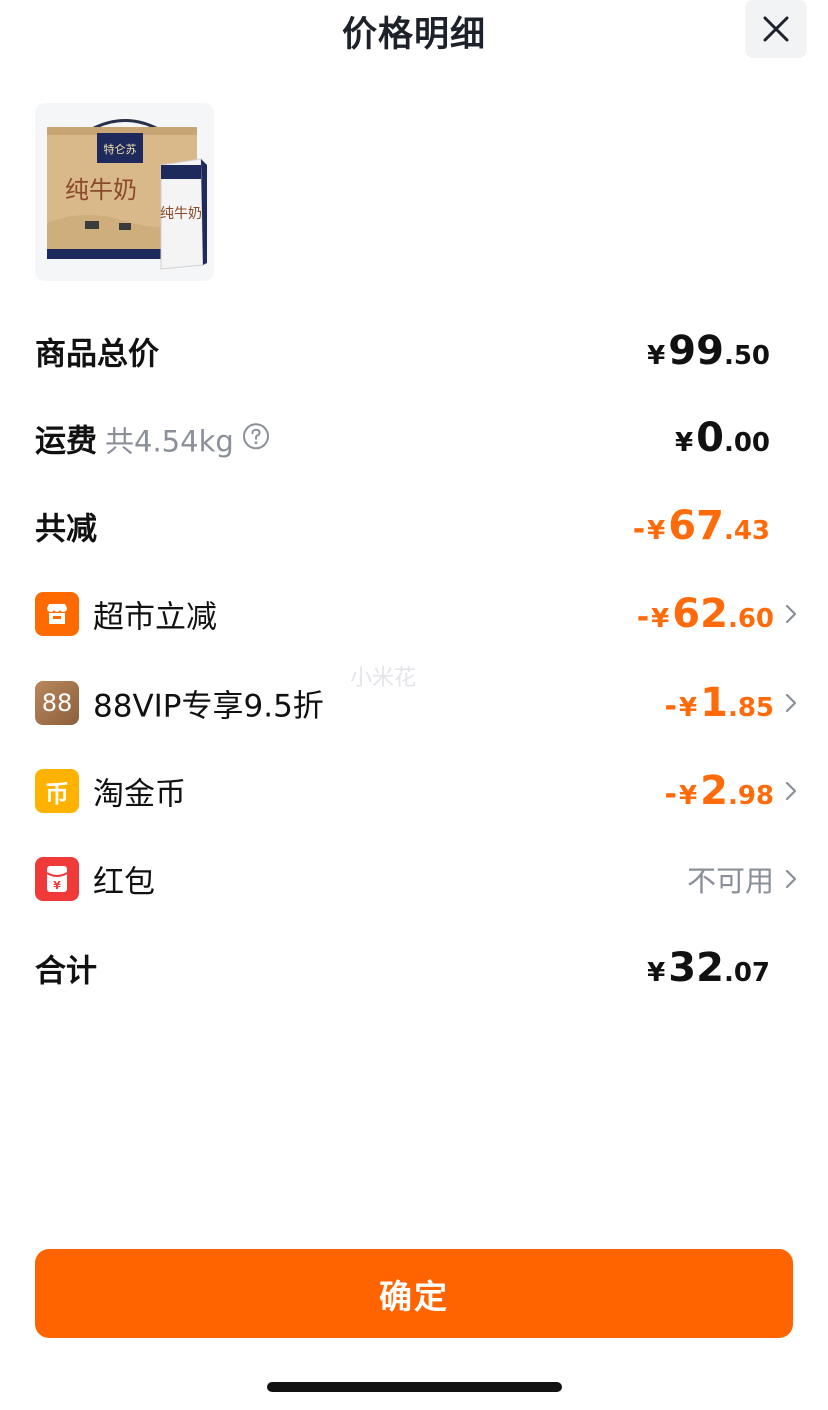 The width and height of the screenshot is (828, 1410). What do you see at coordinates (696, 526) in the screenshot?
I see `amount-integer: 67` at bounding box center [696, 526].